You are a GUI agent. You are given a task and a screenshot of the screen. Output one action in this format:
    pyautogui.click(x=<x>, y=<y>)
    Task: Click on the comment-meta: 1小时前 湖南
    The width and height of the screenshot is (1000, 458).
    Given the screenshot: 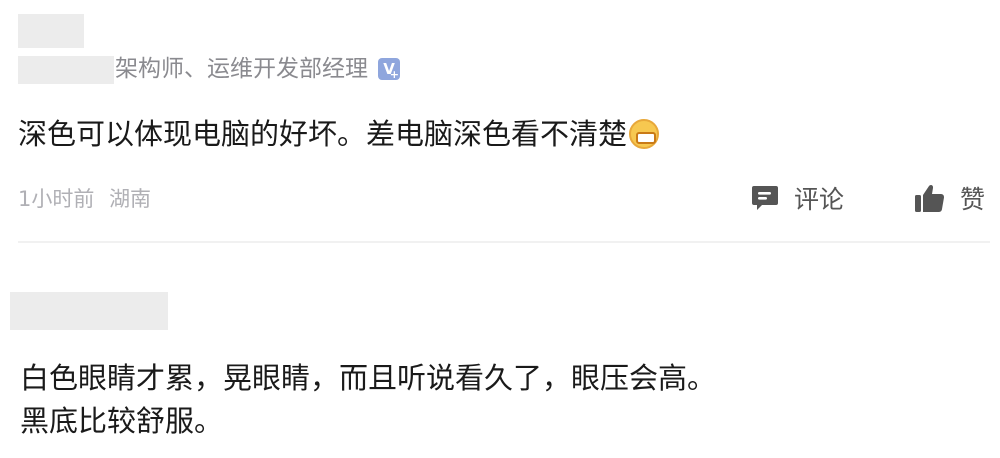 What is the action you would take?
    pyautogui.click(x=84, y=199)
    